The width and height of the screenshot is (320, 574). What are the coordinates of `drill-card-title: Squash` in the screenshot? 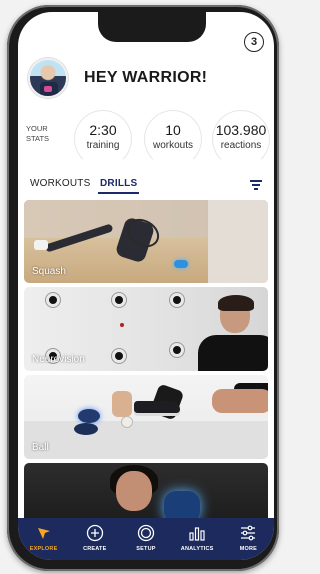 It's located at (49, 271).